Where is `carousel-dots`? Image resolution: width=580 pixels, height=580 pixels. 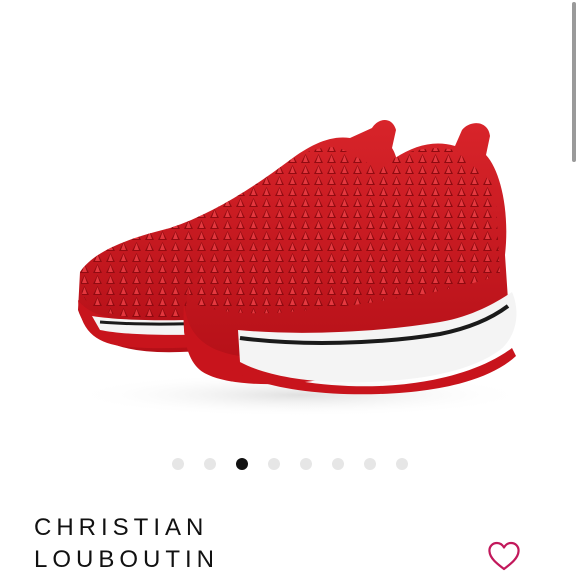
carousel-dots is located at coordinates (290, 464).